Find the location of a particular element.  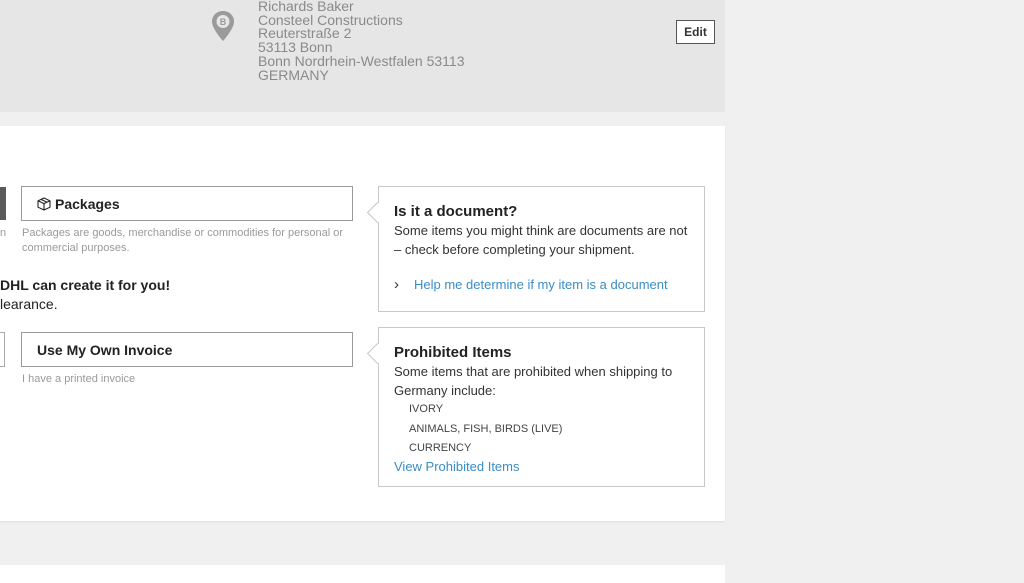

use-own-invoice-button: Use My Own Invoice is located at coordinates (187, 349).